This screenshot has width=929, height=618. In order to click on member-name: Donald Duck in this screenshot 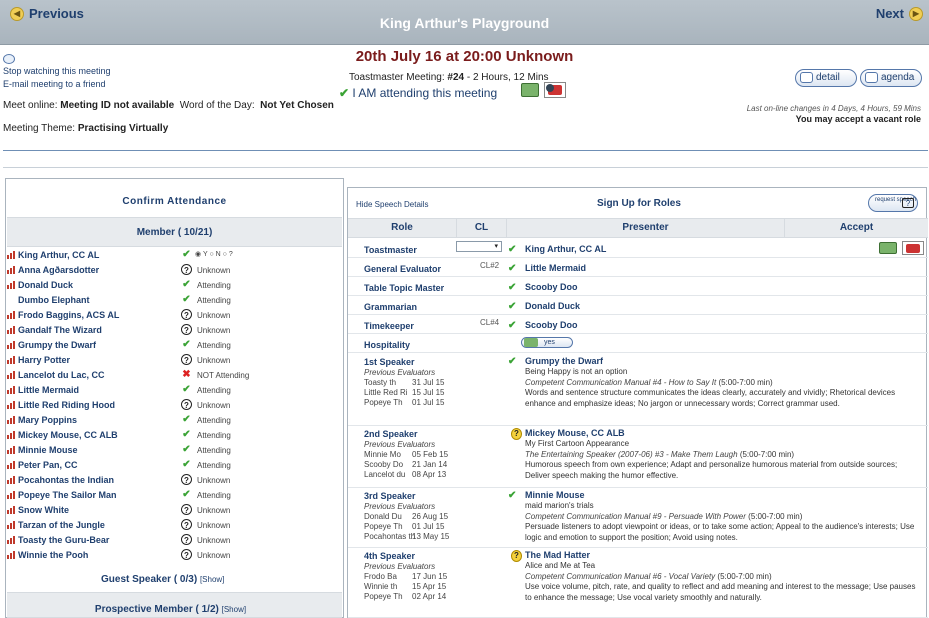, I will do `click(45, 285)`.